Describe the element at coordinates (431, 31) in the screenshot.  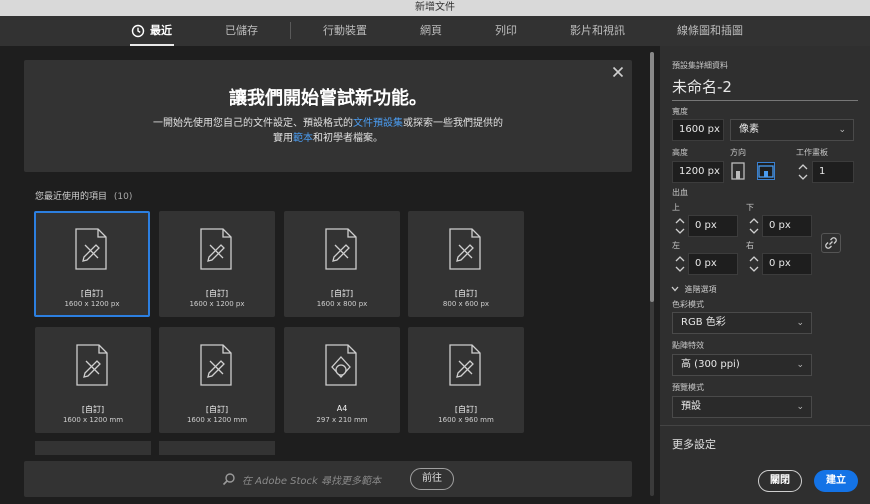
I see `tab-web: 網頁` at that location.